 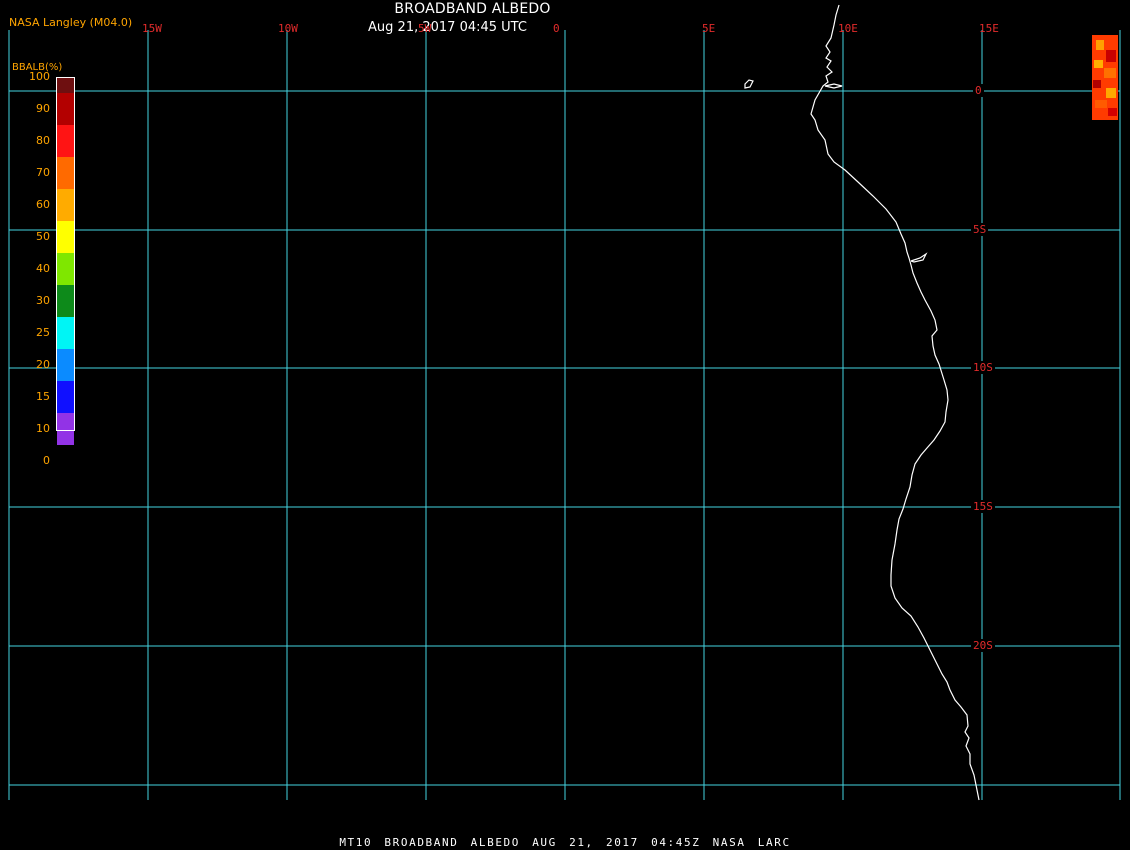 What do you see at coordinates (46, 460) in the screenshot?
I see `colorbar-label: 0` at bounding box center [46, 460].